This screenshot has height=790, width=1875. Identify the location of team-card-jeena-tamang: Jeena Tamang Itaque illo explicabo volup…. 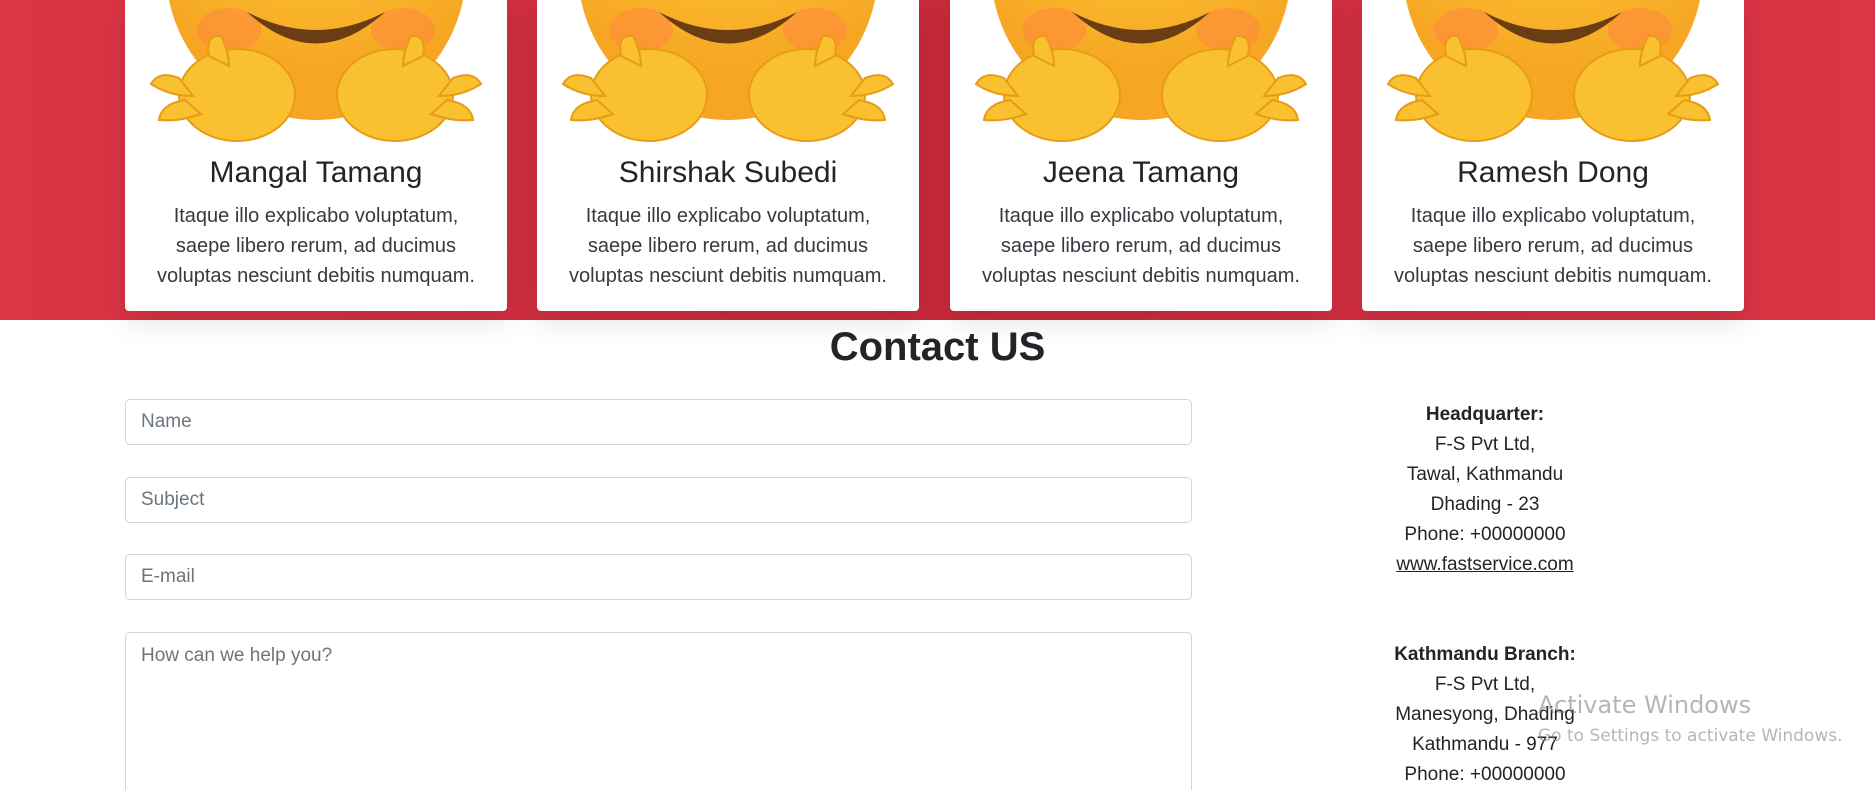
(1141, 155).